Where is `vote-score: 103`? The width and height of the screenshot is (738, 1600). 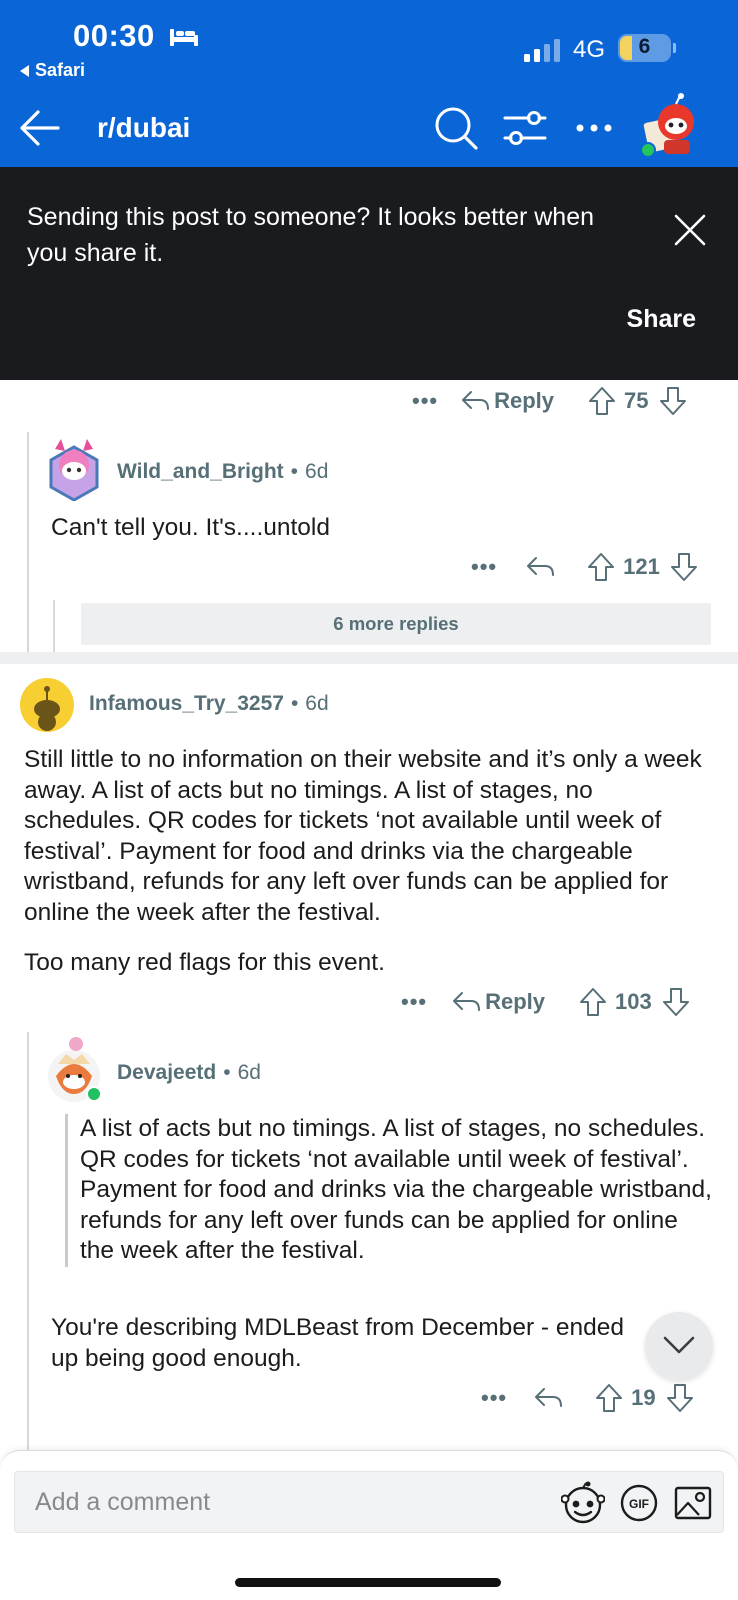
vote-score: 103 is located at coordinates (633, 1001).